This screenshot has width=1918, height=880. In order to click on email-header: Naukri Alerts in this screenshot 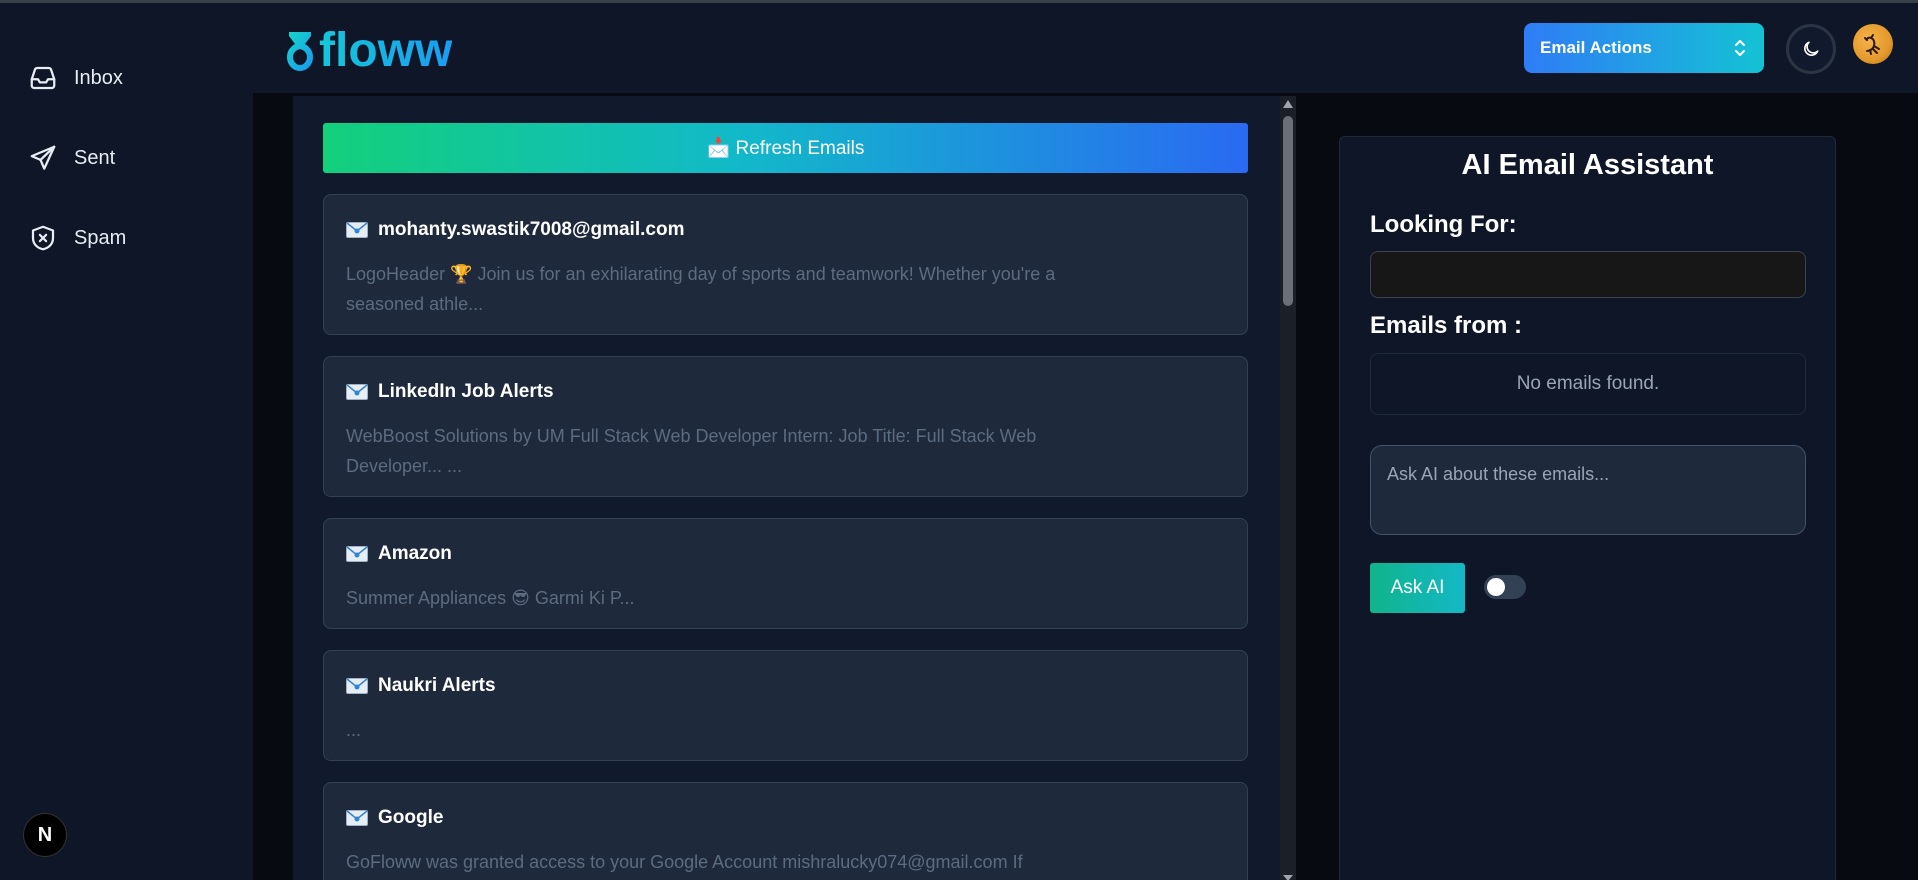, I will do `click(786, 686)`.